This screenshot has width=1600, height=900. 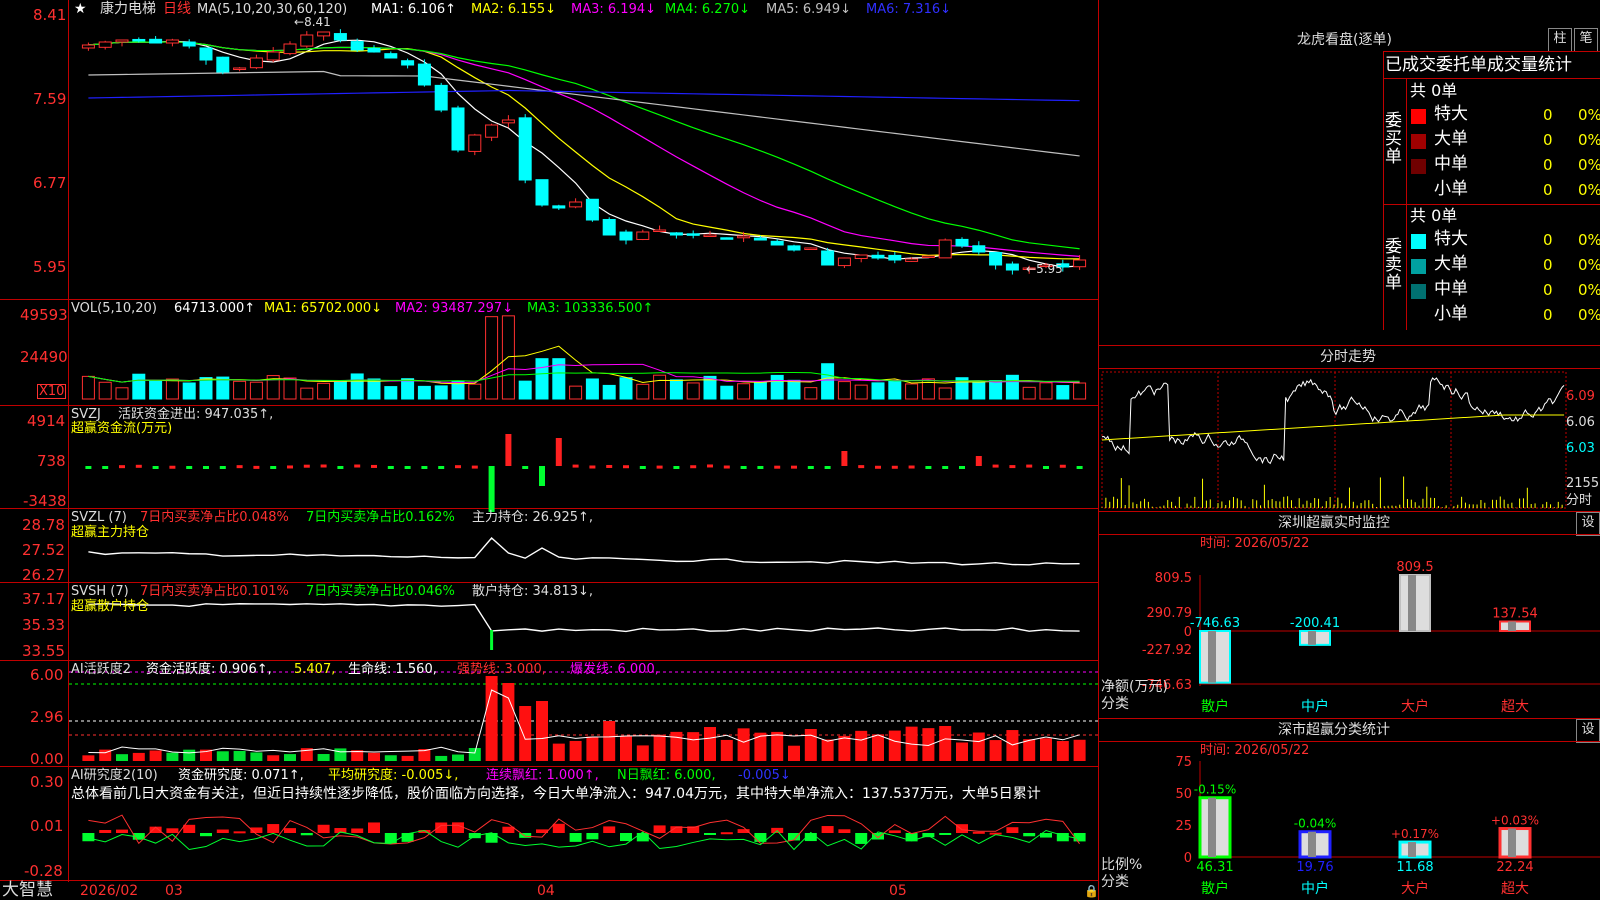 I want to click on classify-change: +0.03%, so click(x=1515, y=821).